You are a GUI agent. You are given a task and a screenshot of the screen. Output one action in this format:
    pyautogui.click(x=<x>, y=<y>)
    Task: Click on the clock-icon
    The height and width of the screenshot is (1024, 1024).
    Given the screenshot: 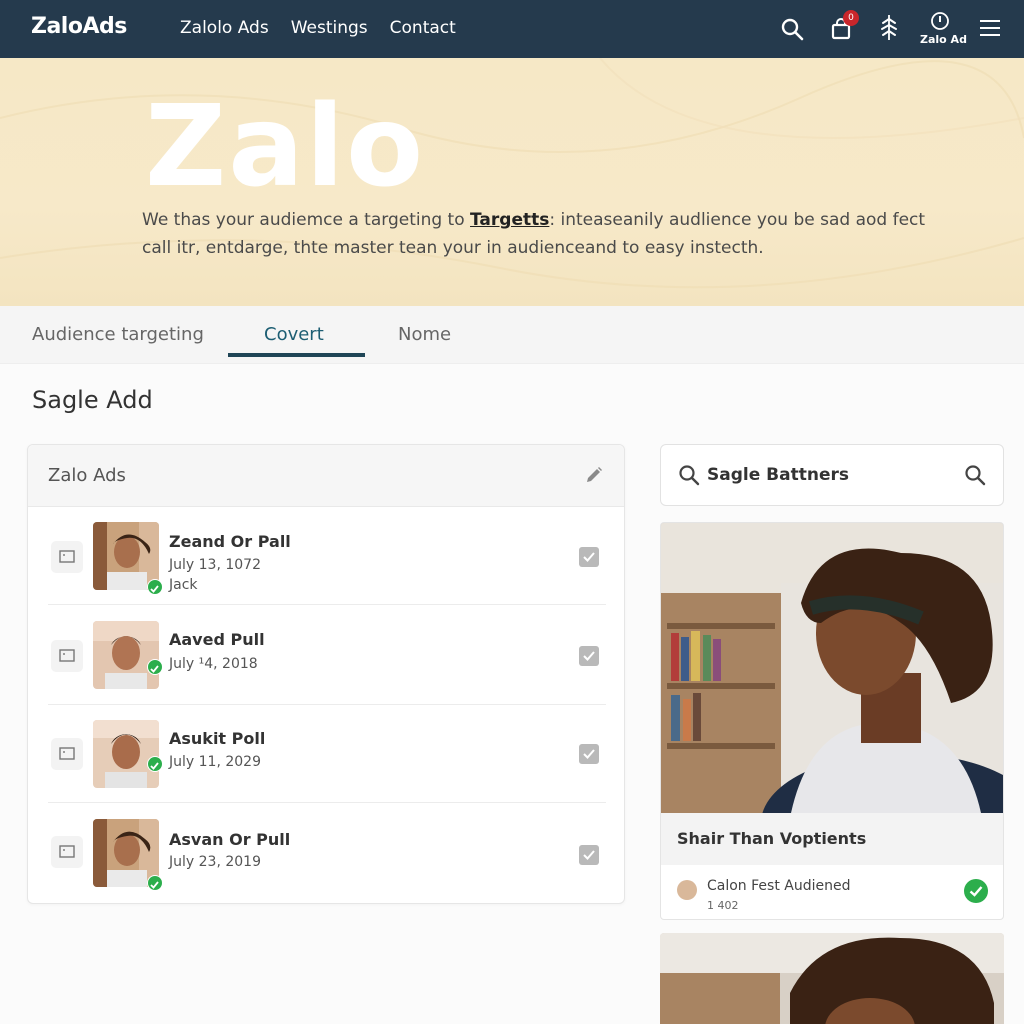 What is the action you would take?
    pyautogui.click(x=940, y=21)
    